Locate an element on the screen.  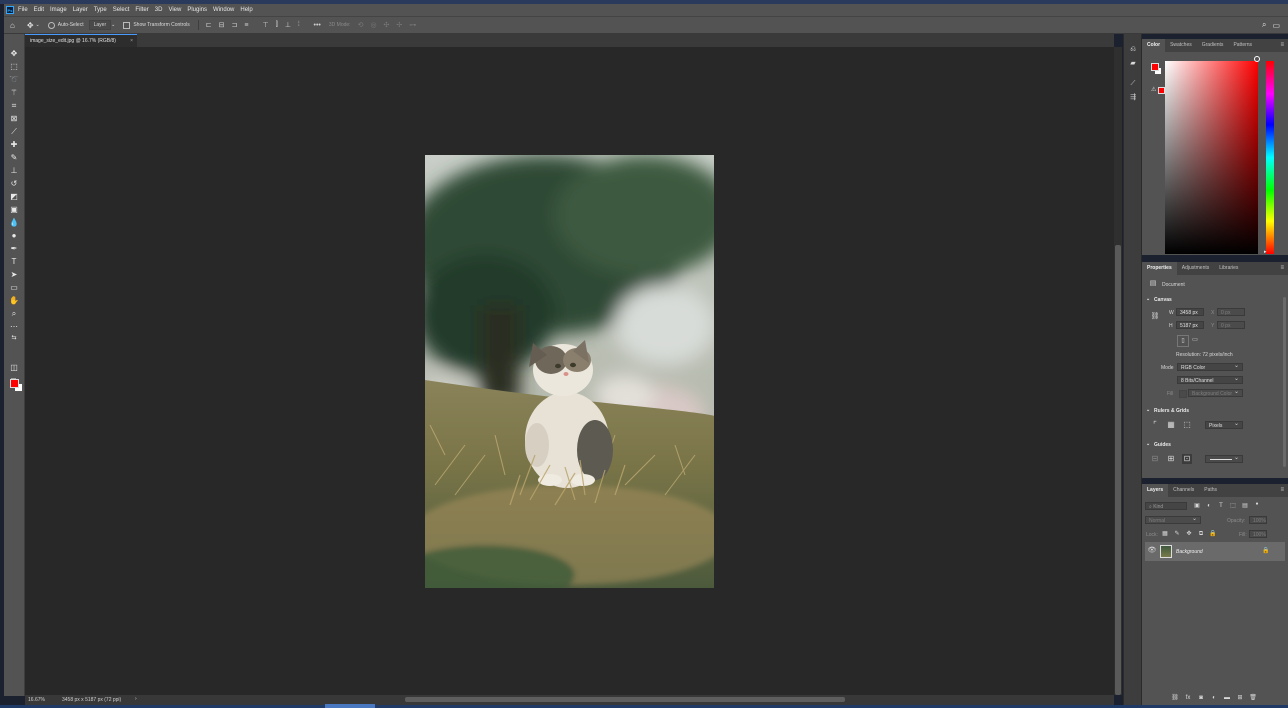
history-brush-tool-icon: ↺ is located at coordinates (14, 183).